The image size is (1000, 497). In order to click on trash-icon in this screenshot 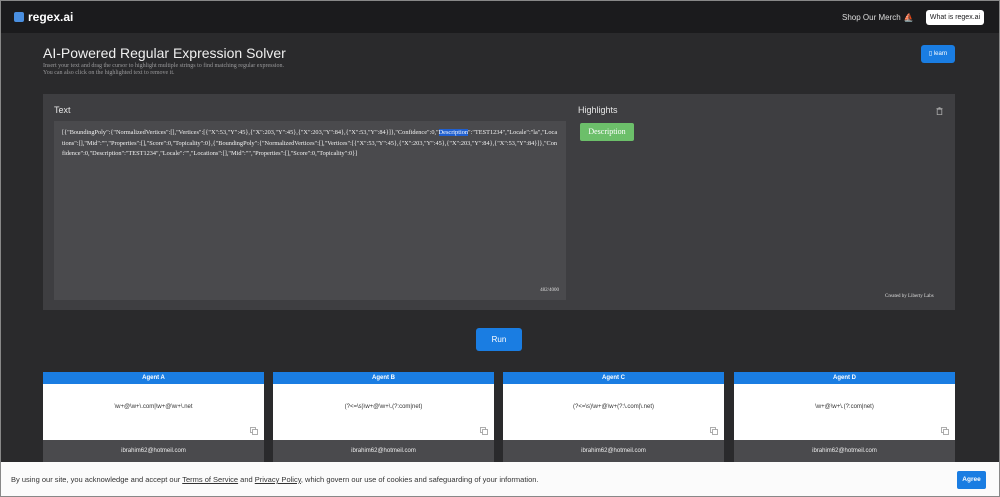, I will do `click(939, 111)`.